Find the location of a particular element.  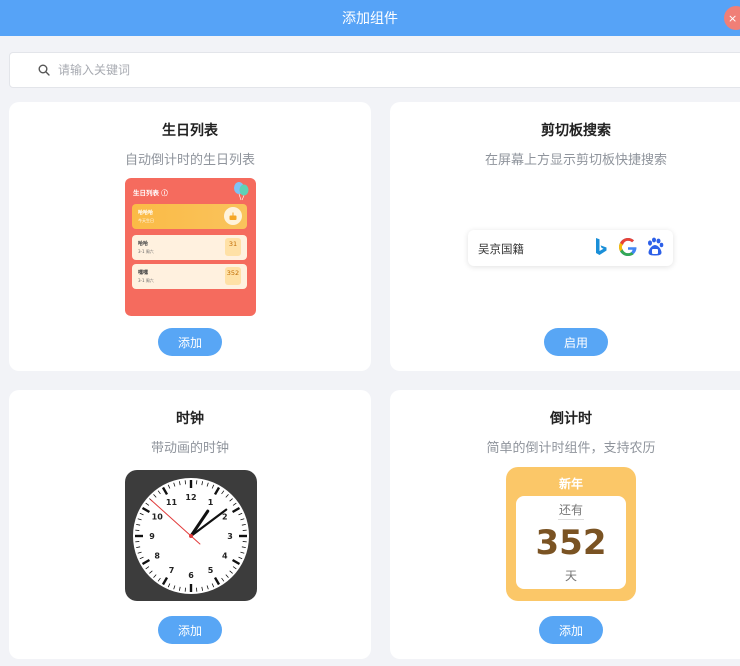

card-description: 自动倒计时的生日列表 is located at coordinates (189, 160).